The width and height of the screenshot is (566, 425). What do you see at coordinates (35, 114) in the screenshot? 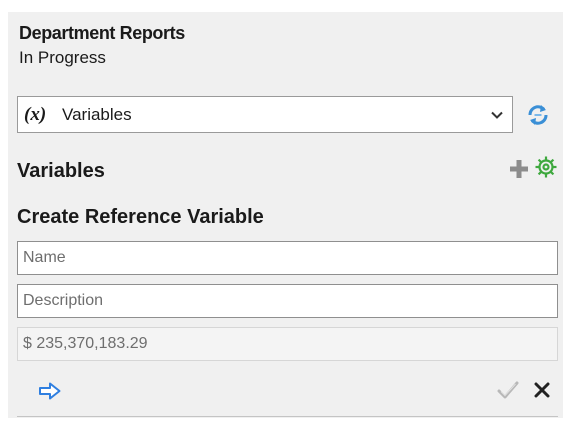
I see `variable-x-icon: (x)` at bounding box center [35, 114].